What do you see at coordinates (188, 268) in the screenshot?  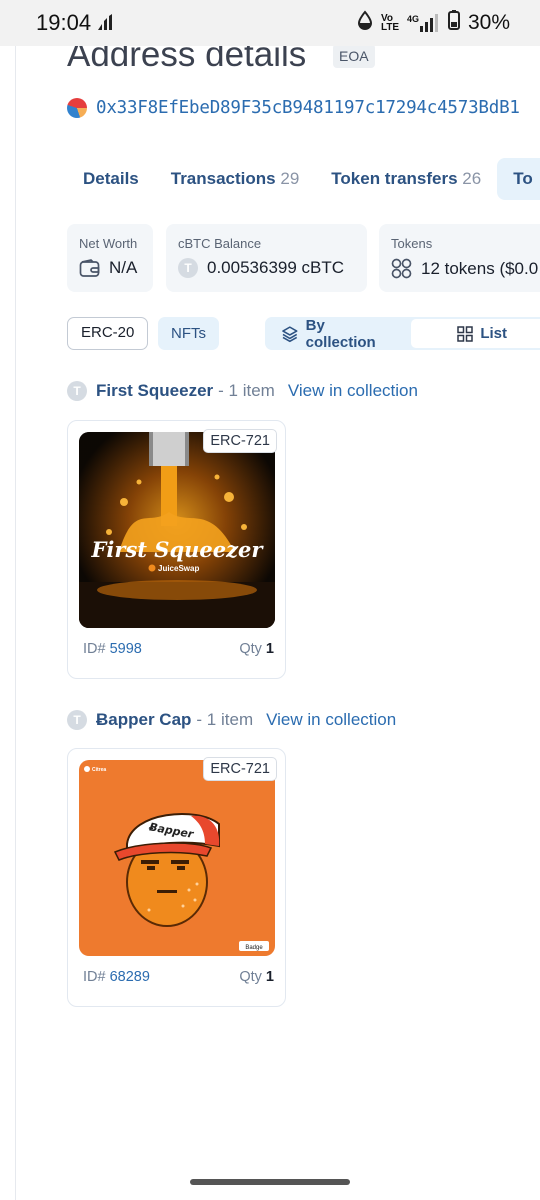 I see `cbtc-coin-icon: T` at bounding box center [188, 268].